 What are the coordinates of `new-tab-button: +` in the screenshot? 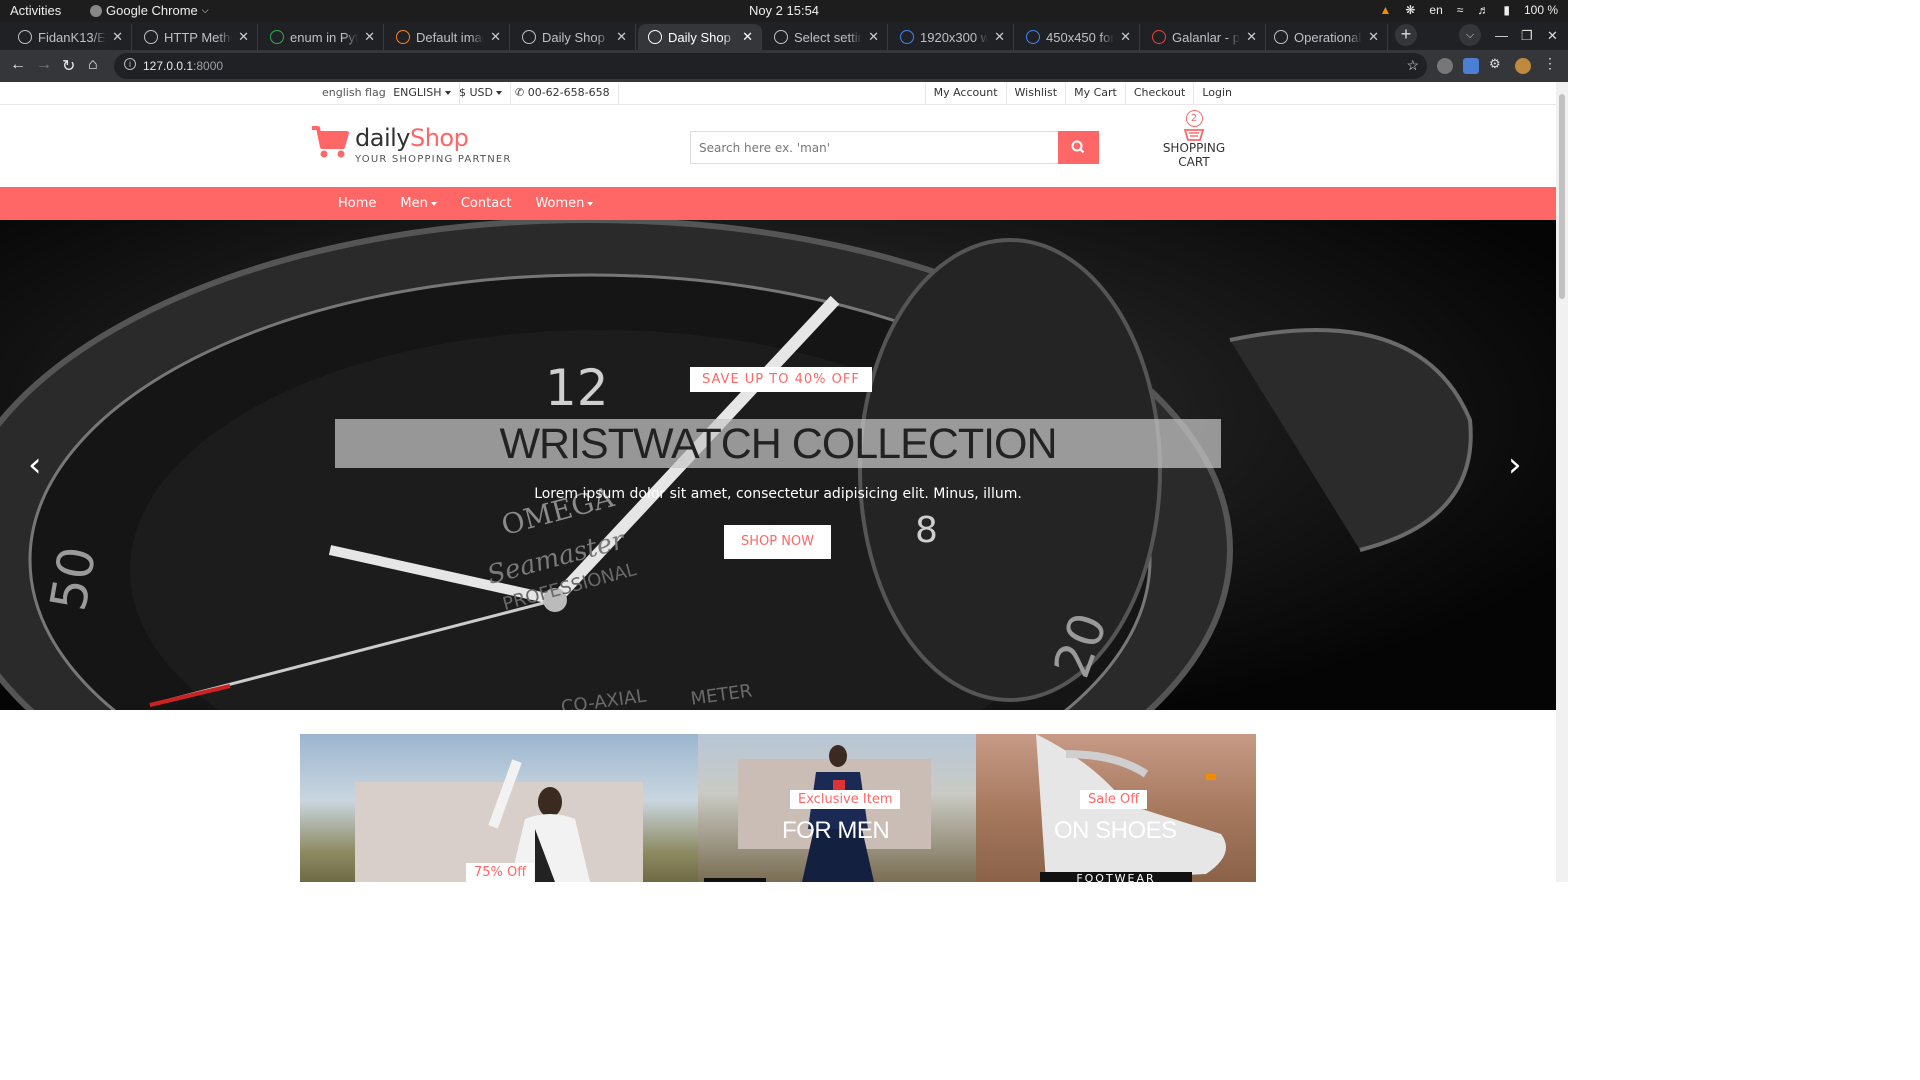 It's located at (1406, 35).